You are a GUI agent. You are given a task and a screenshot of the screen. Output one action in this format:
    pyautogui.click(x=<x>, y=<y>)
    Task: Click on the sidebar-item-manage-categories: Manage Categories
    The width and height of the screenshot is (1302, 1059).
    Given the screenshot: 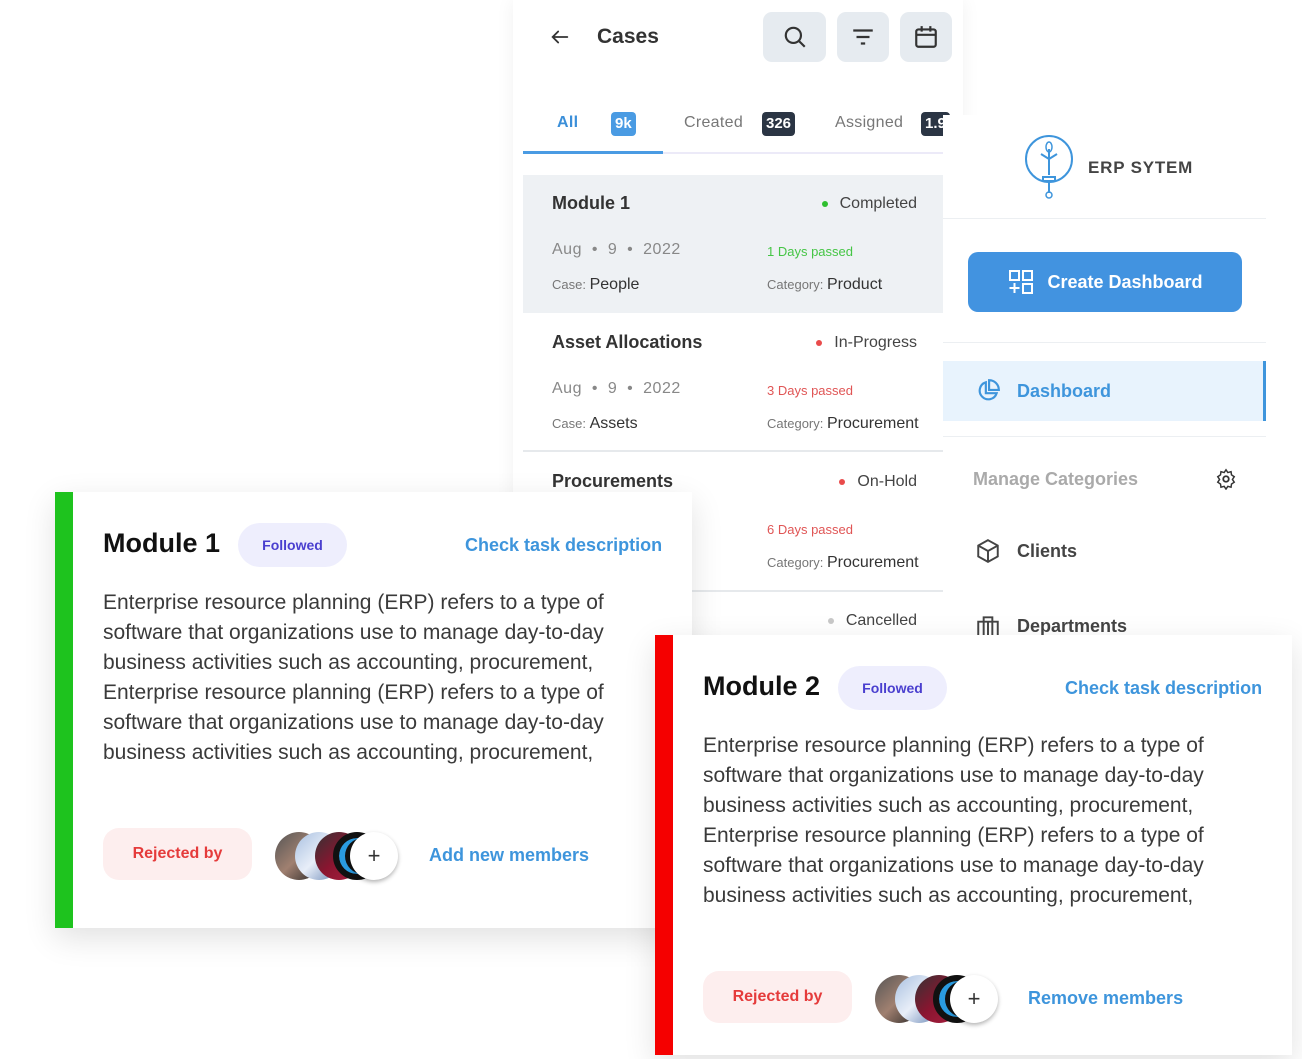 What is the action you would take?
    pyautogui.click(x=1104, y=479)
    